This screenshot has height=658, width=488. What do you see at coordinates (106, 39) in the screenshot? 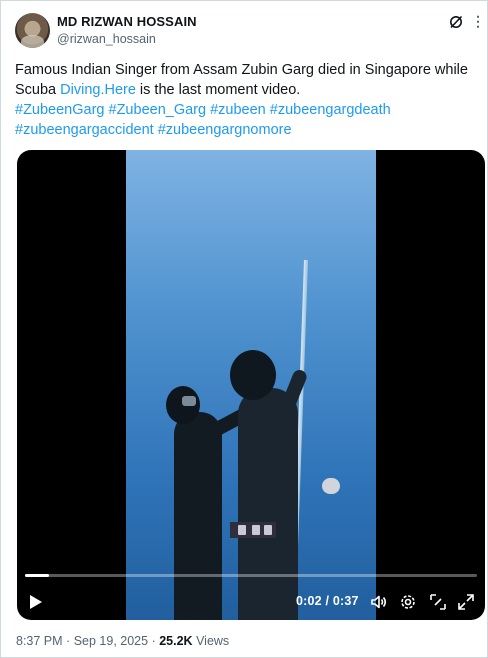
I see `author-handle: @rizwan_hossain` at bounding box center [106, 39].